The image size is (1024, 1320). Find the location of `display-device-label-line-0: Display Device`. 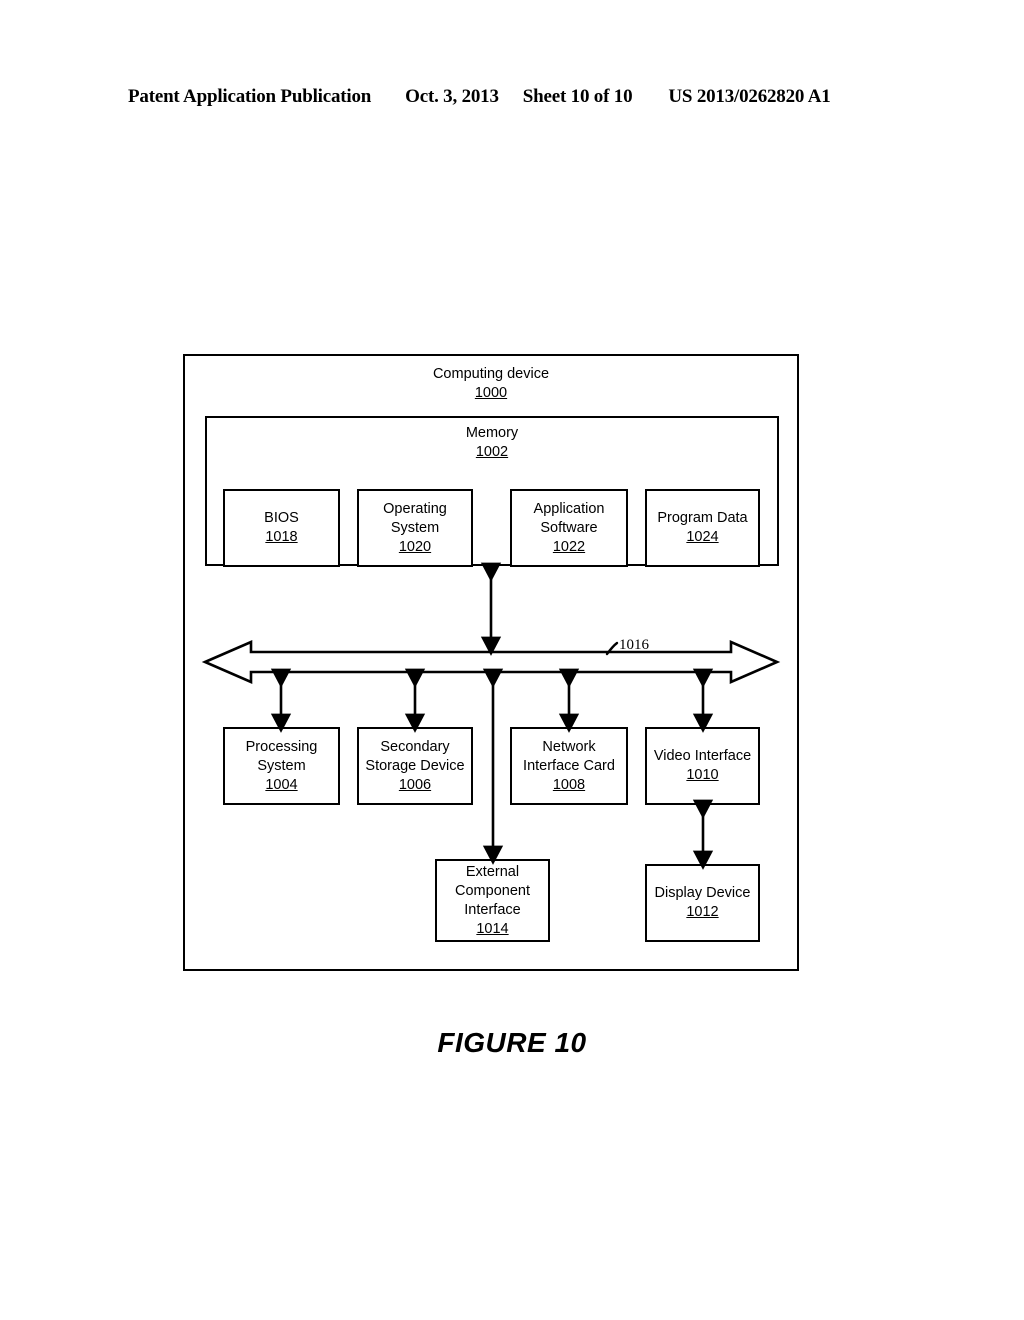

display-device-label-line-0: Display Device is located at coordinates (702, 893).